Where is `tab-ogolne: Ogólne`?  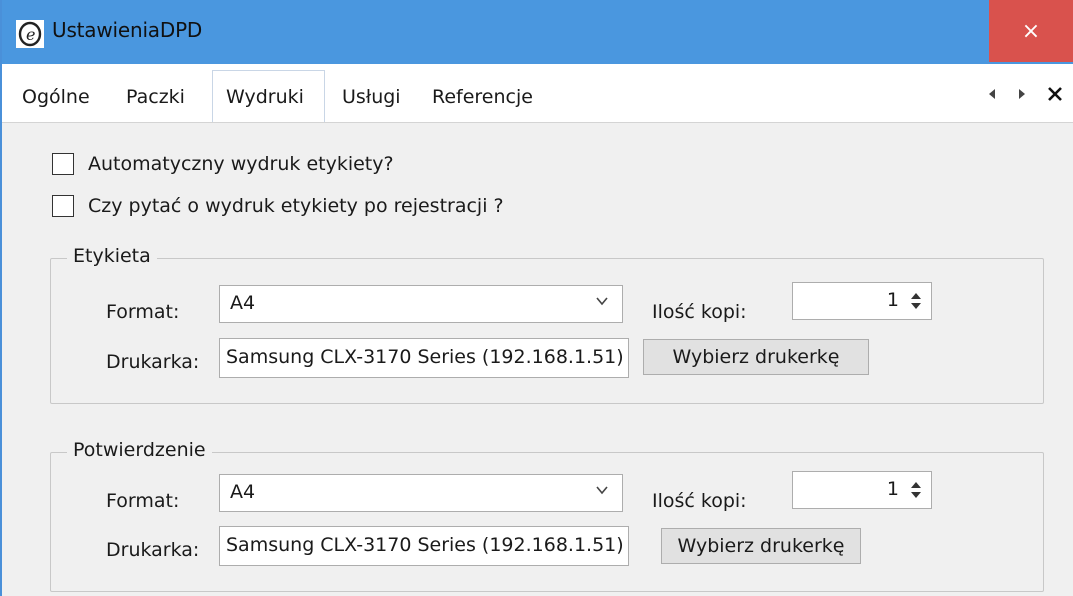
tab-ogolne: Ogólne is located at coordinates (56, 97).